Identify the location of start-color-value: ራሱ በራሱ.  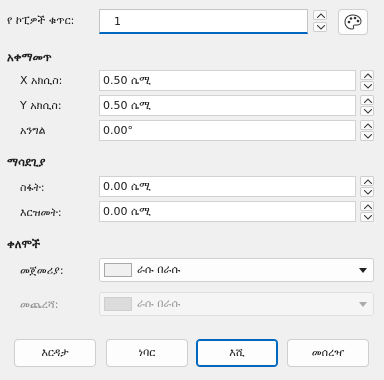
(159, 269).